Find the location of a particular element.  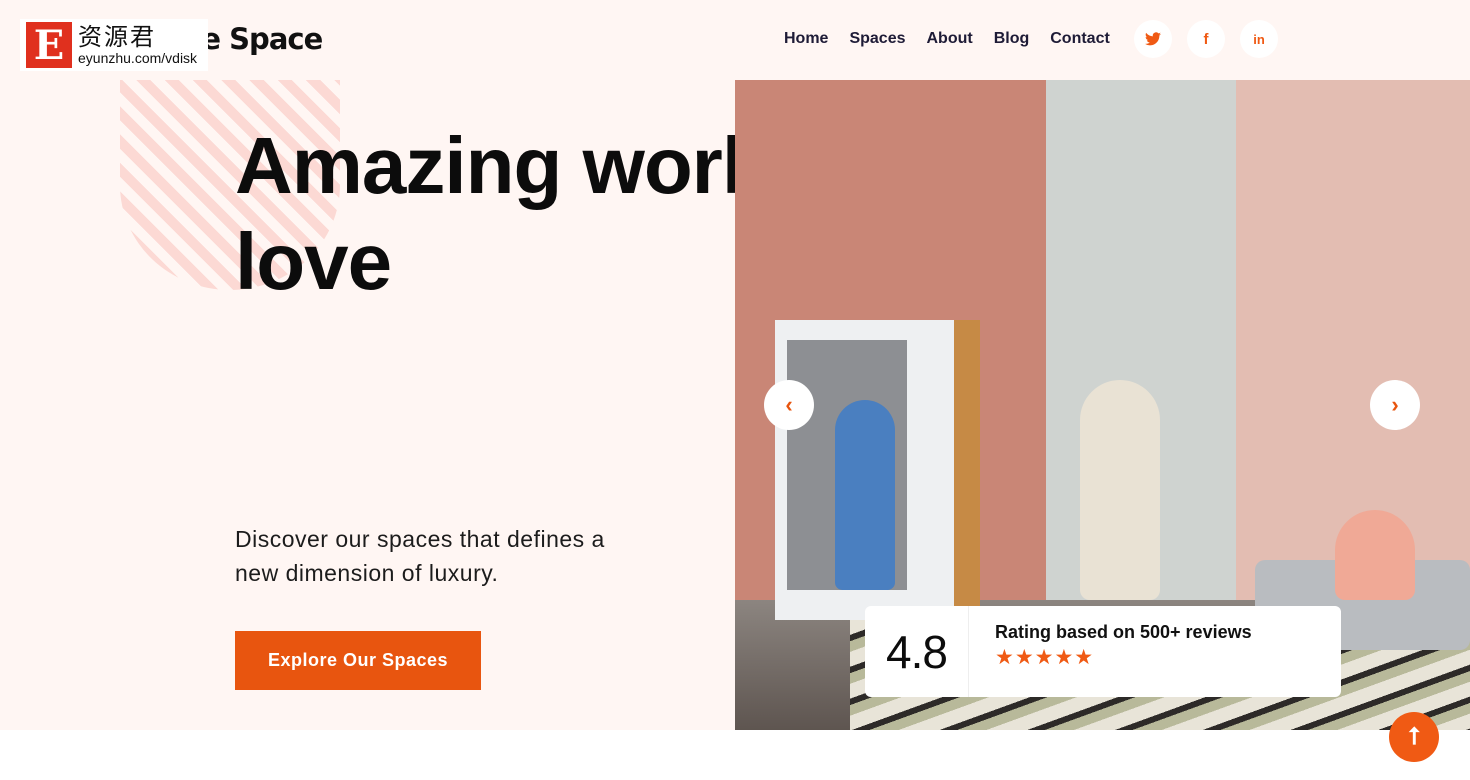

watermark: E 资源君 eyunzhu.com/vdisk is located at coordinates (114, 45).